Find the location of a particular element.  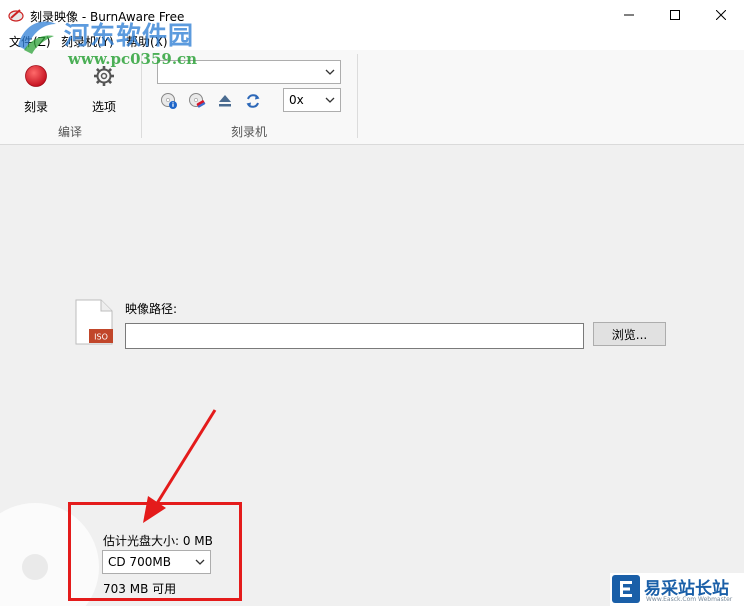

minimize-icon is located at coordinates (629, 15).